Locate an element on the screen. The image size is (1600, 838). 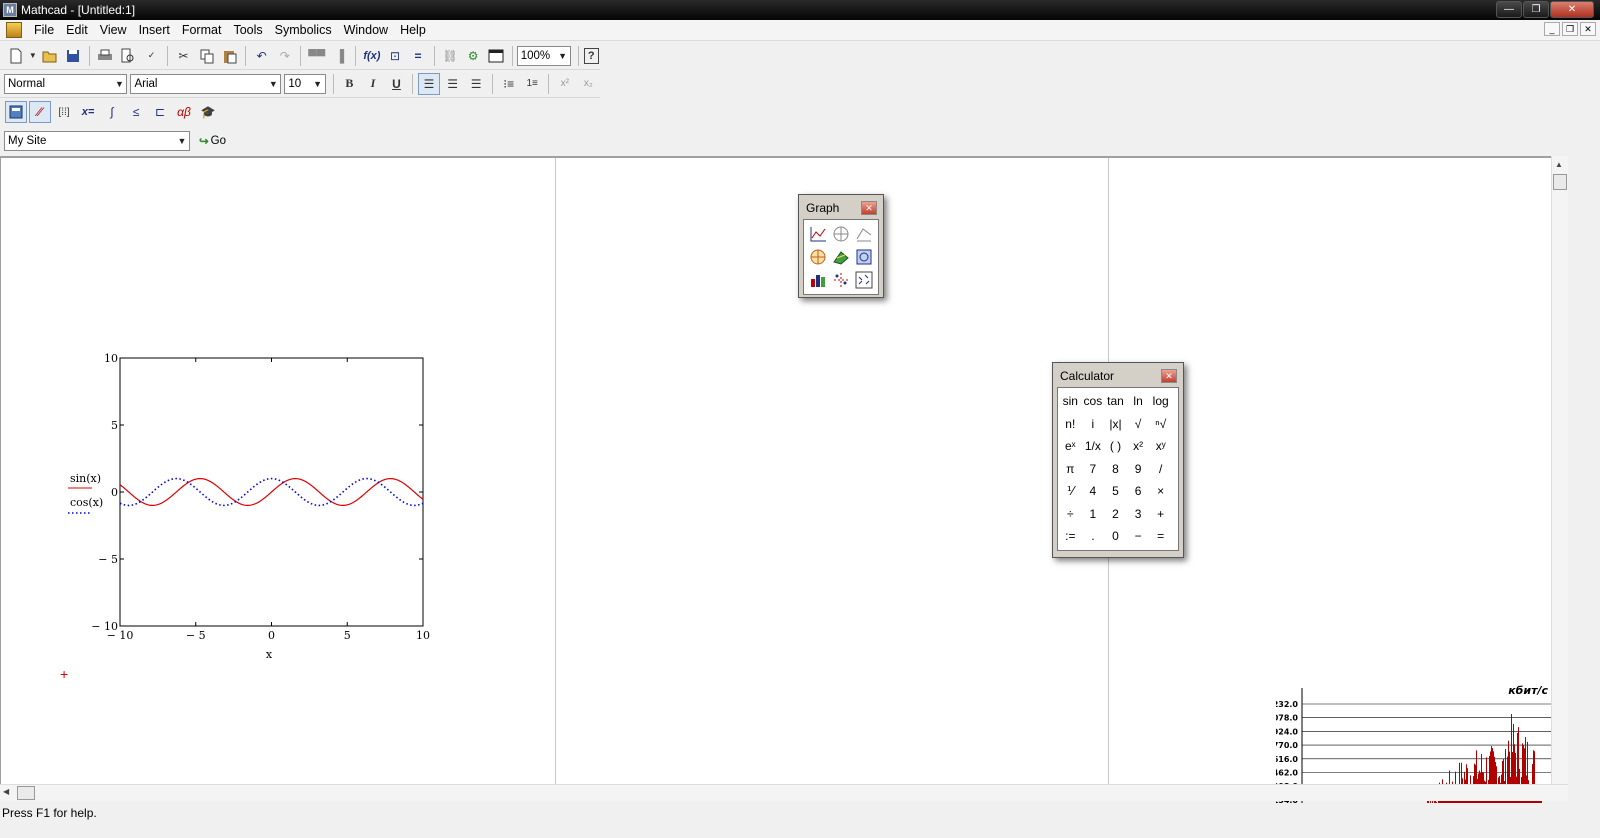
menu-help: Help is located at coordinates (413, 30).